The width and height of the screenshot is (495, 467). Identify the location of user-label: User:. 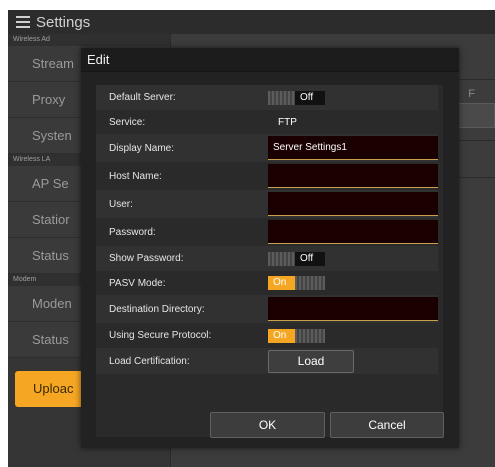
(121, 204).